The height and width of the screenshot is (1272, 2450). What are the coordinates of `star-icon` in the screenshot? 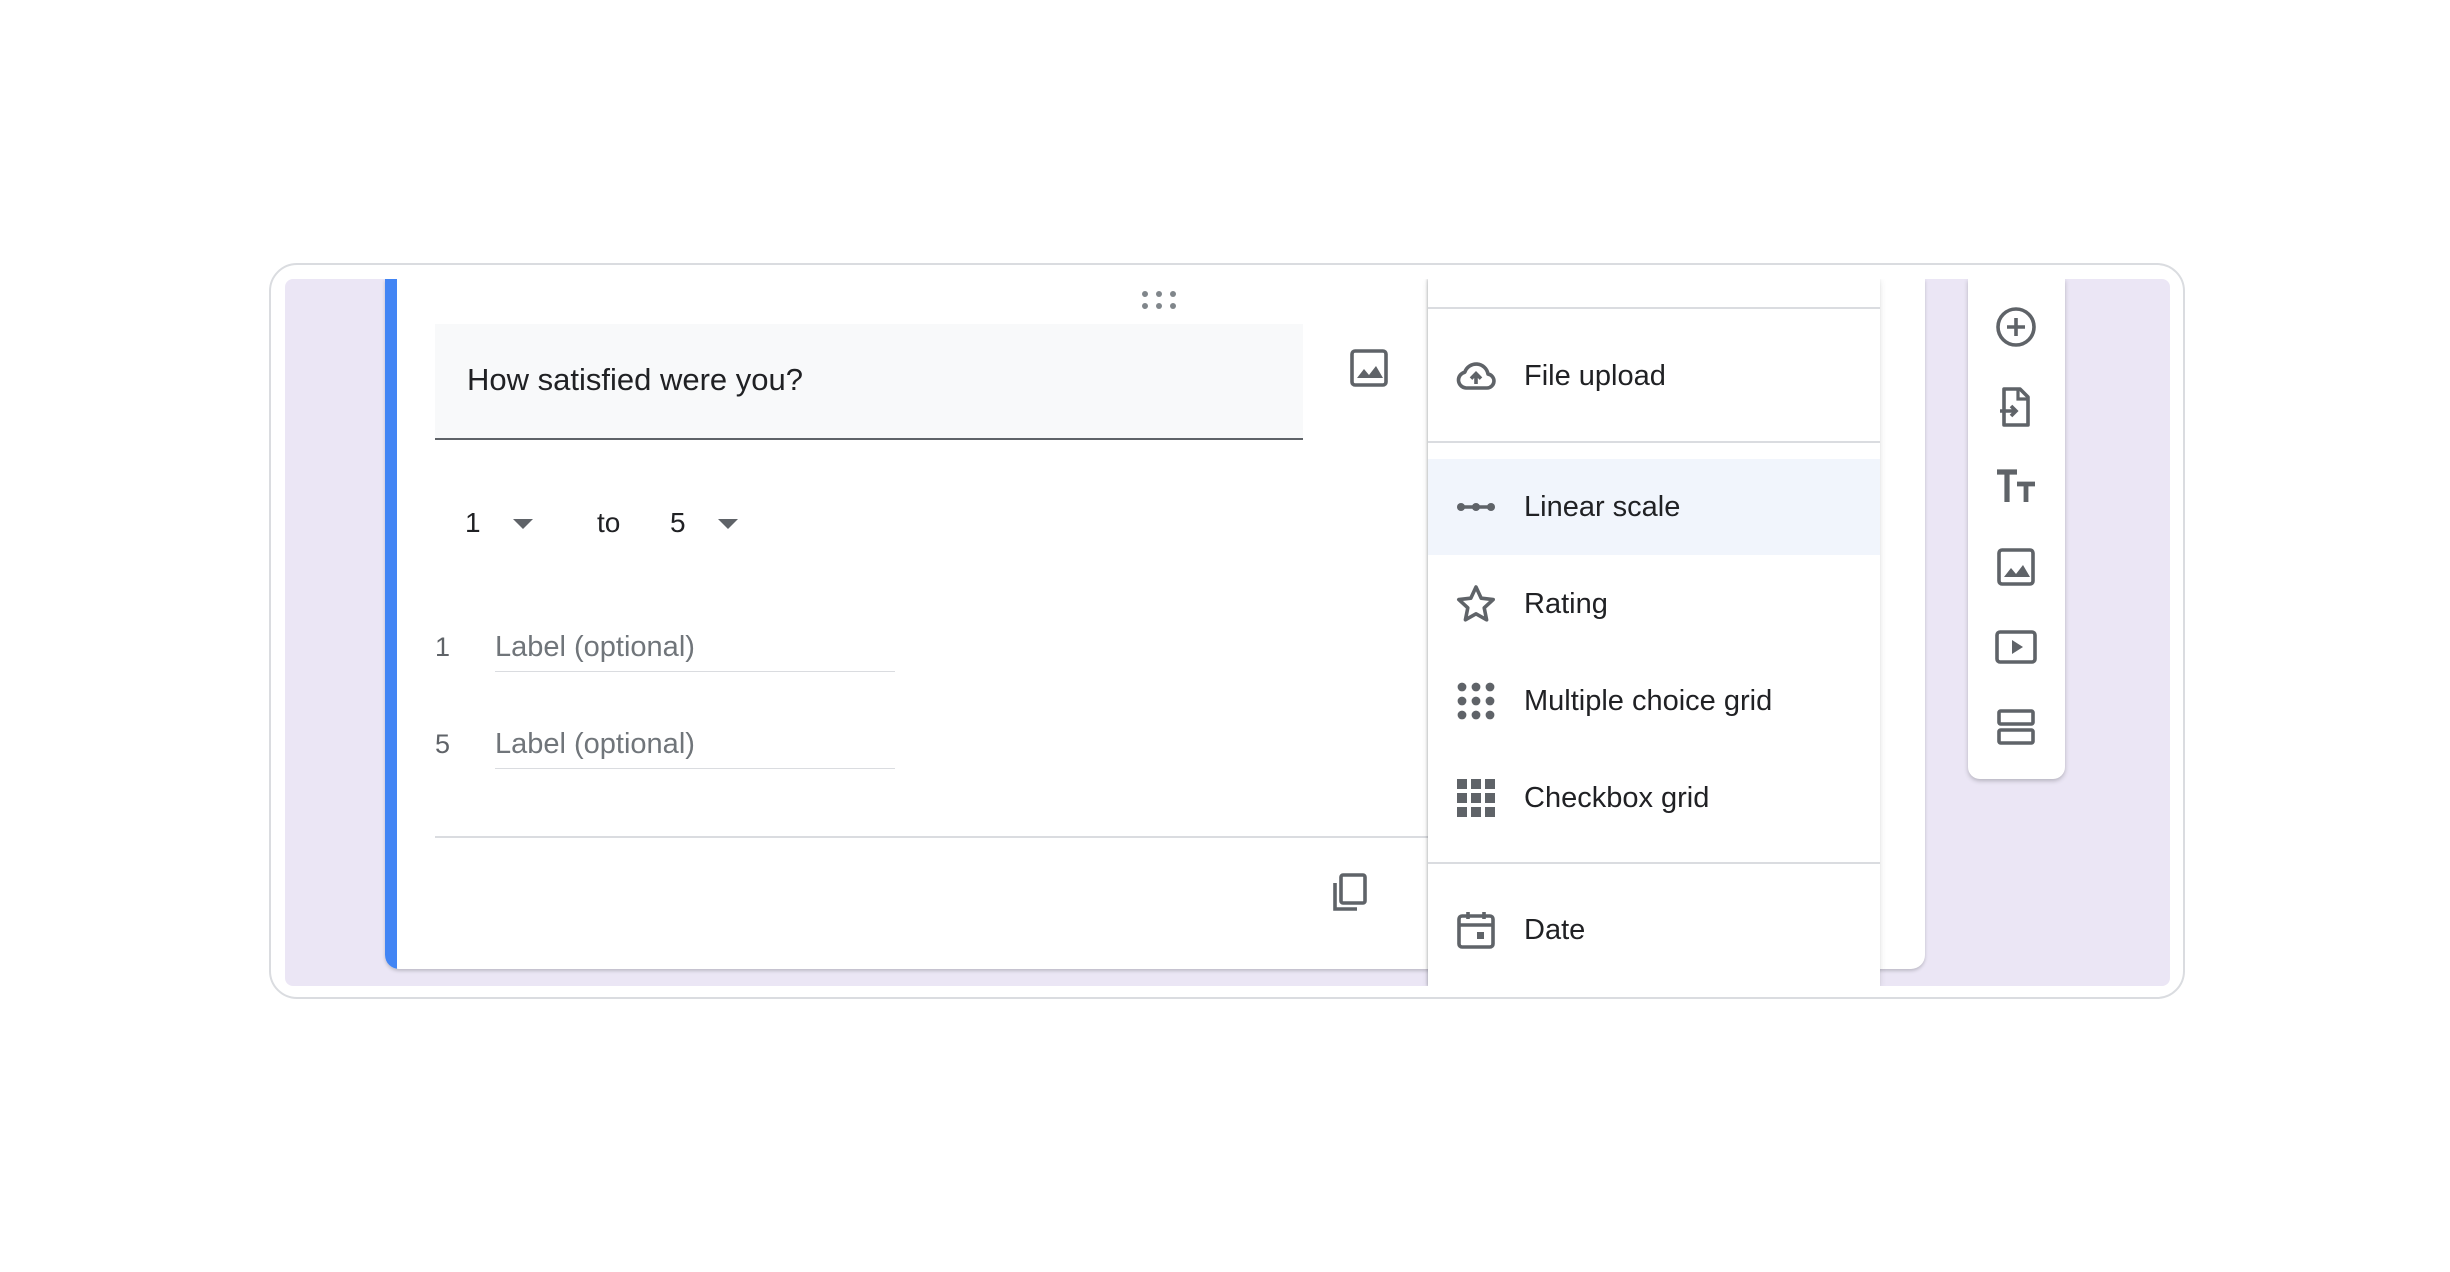 It's located at (1476, 604).